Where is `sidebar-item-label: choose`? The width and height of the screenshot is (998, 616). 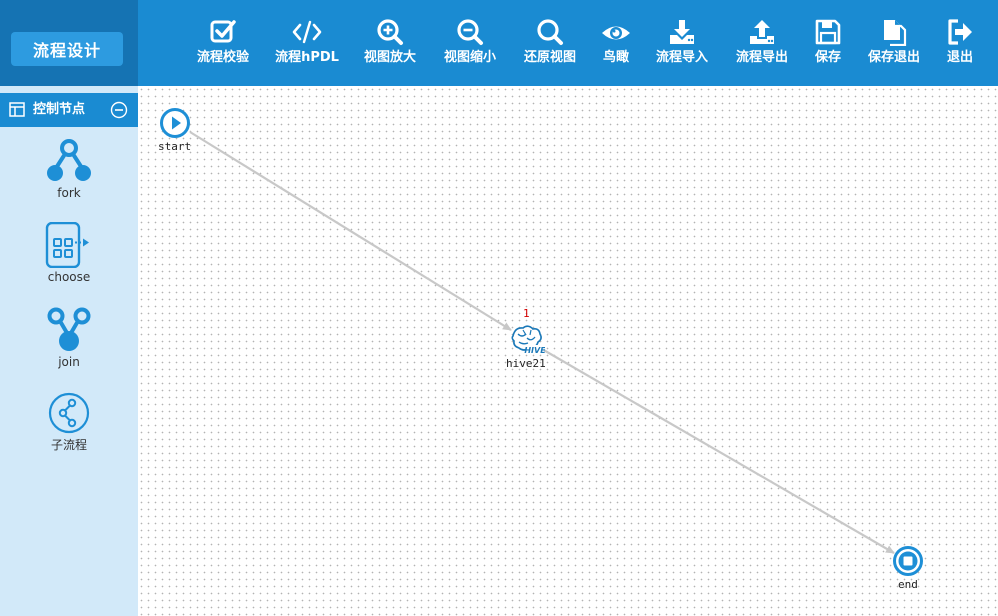 sidebar-item-label: choose is located at coordinates (69, 277).